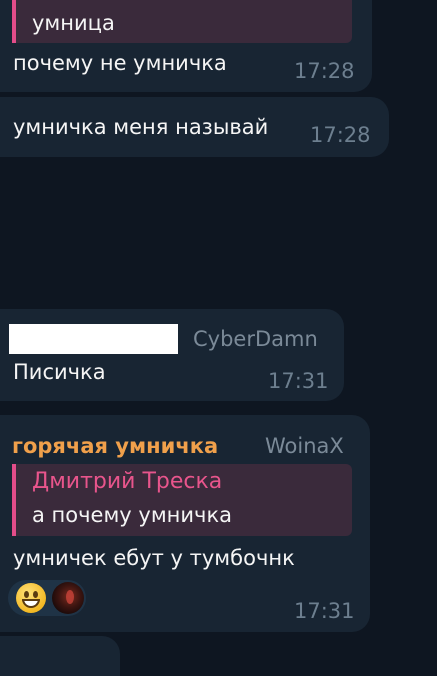  I want to click on message-bubble: умничка меня называй 17:28, so click(194, 127).